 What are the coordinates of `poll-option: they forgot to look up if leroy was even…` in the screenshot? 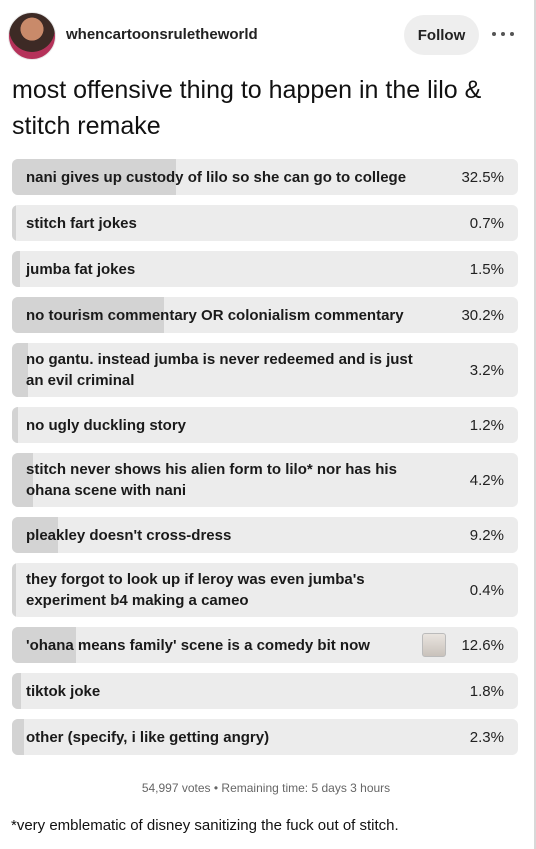 It's located at (265, 590).